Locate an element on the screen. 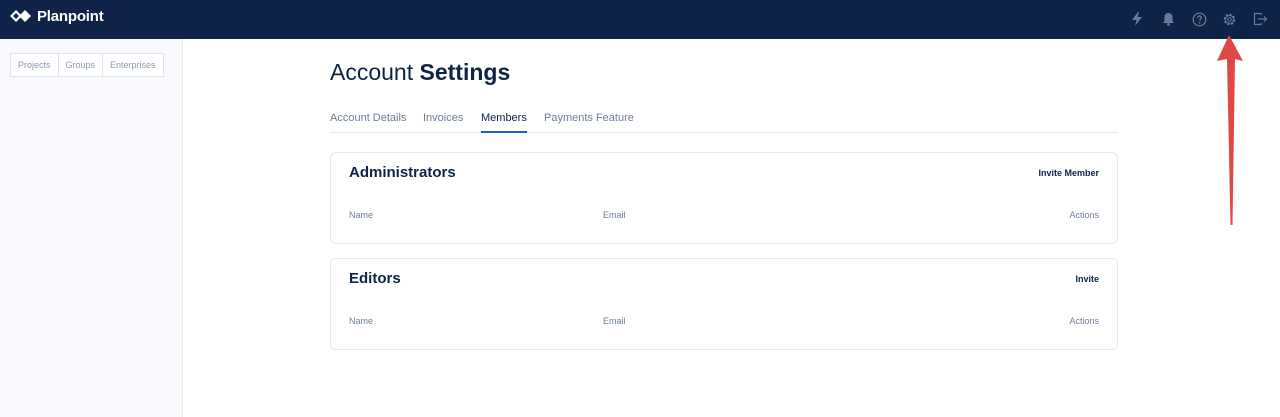 The image size is (1280, 417). brand-logo: Planpoint is located at coordinates (57, 16).